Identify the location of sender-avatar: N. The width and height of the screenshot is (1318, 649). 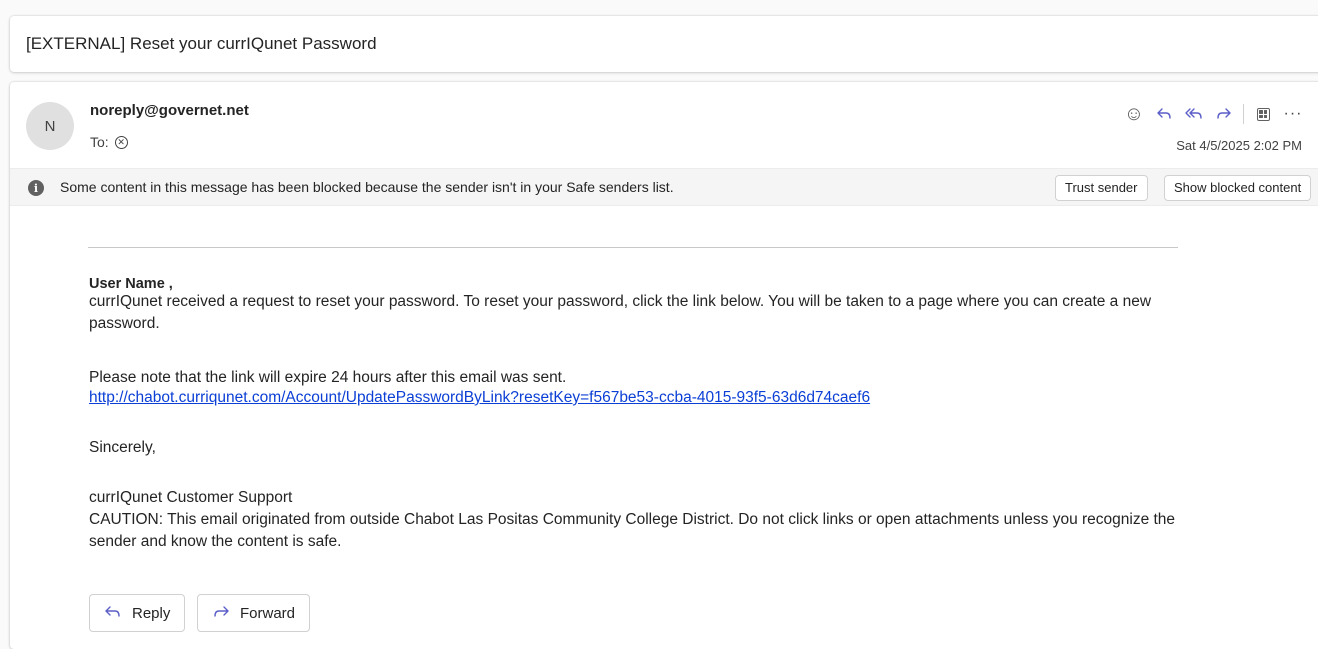
(50, 126).